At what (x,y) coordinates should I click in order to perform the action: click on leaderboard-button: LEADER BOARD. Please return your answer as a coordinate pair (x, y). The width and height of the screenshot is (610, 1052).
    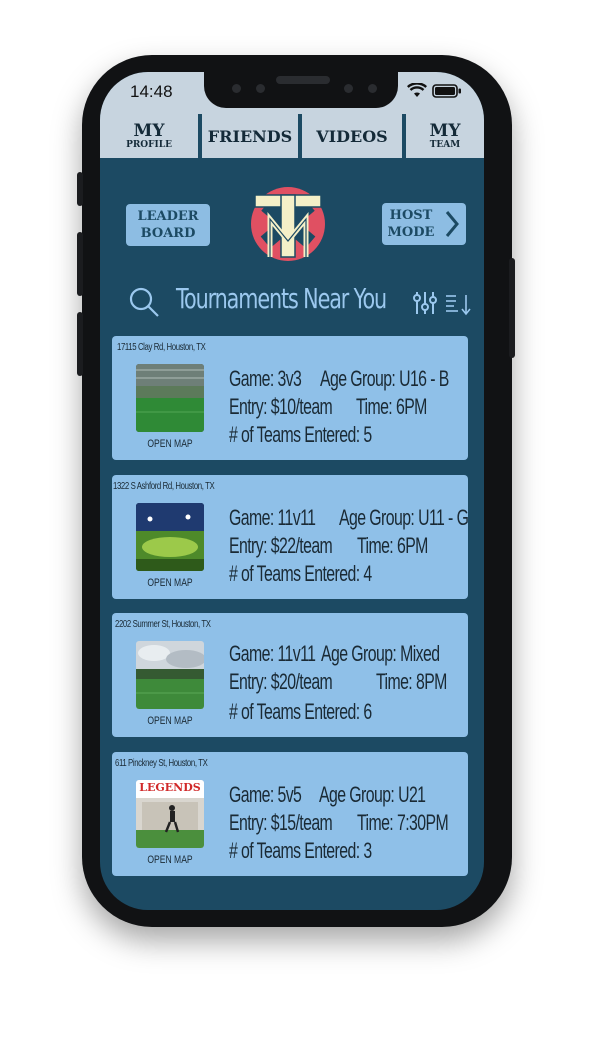
    Looking at the image, I should click on (168, 225).